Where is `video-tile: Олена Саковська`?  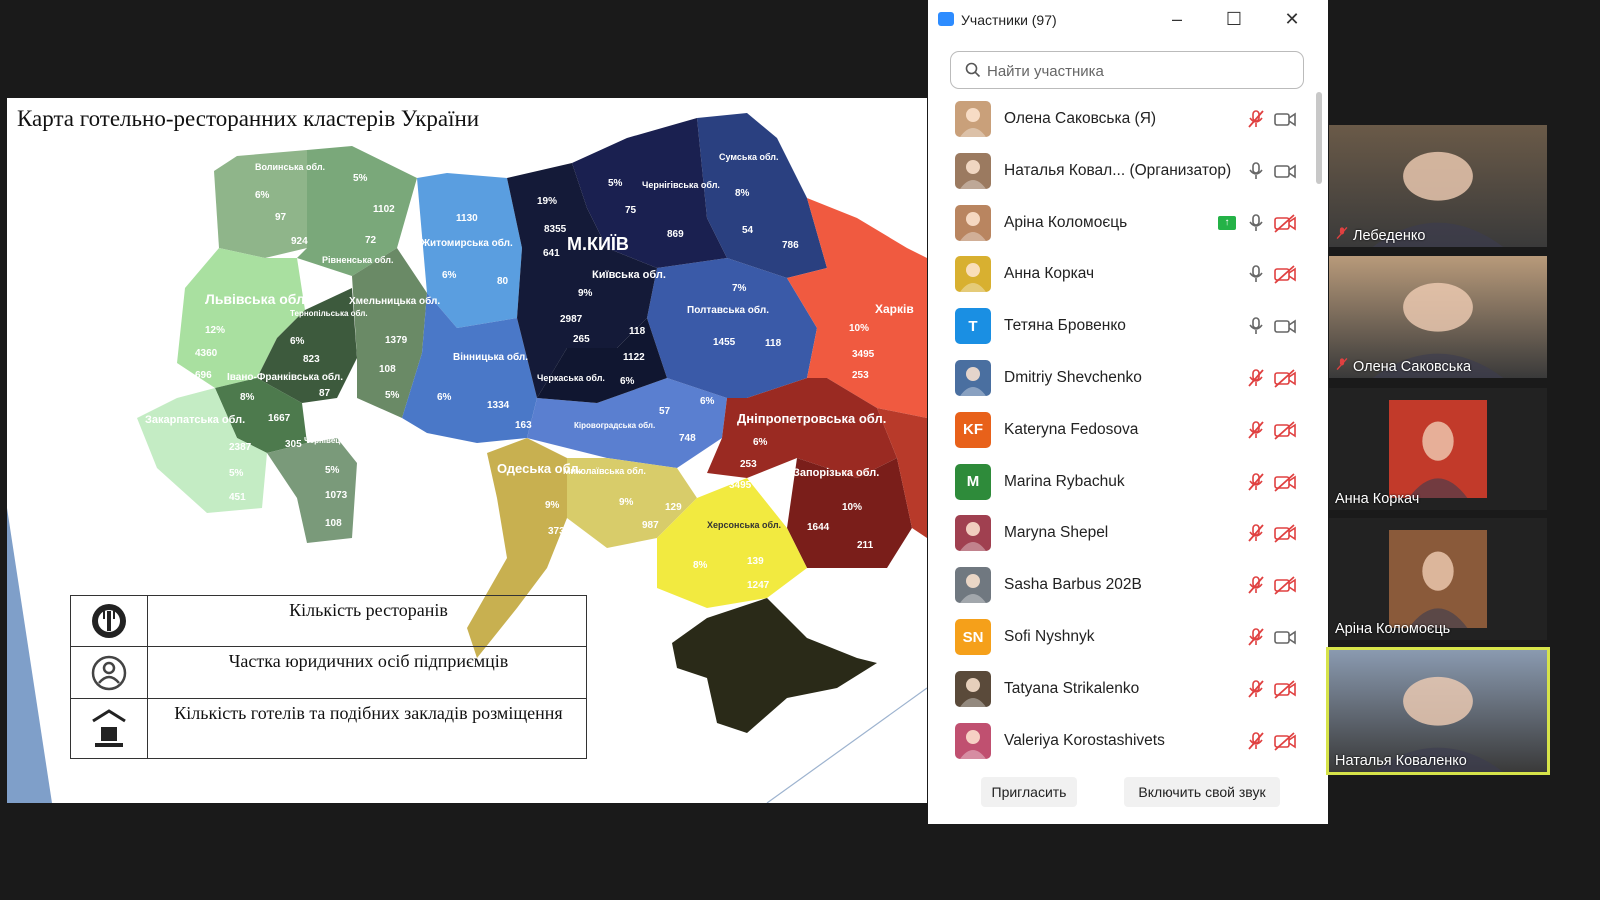 video-tile: Олена Саковська is located at coordinates (1438, 317).